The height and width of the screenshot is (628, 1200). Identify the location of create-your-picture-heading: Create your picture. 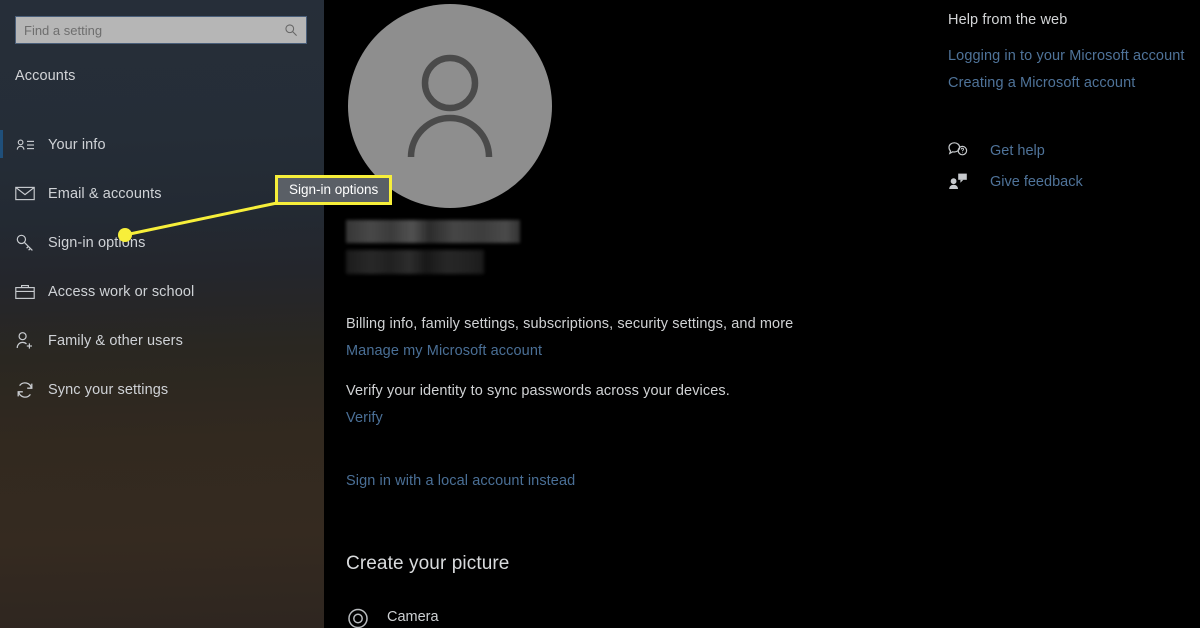
(428, 563).